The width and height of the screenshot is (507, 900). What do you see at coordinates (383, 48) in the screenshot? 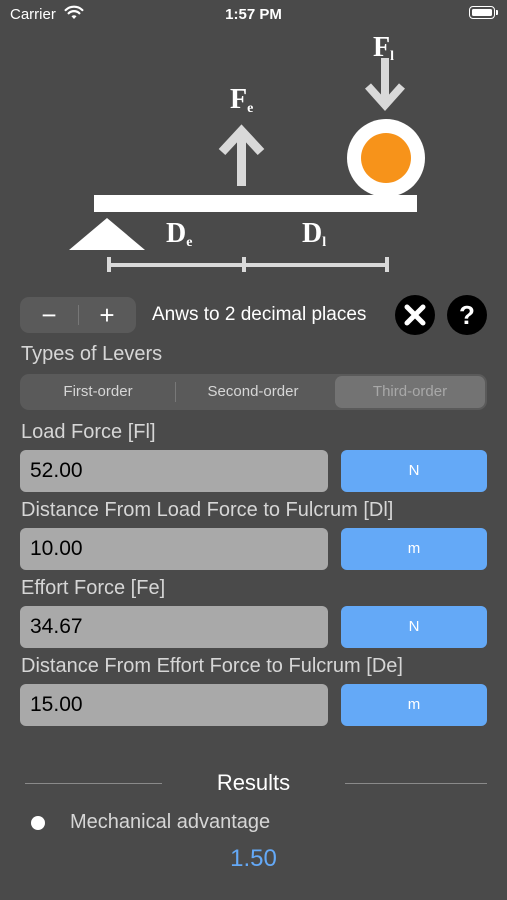
I see `load-force-label: Fl` at bounding box center [383, 48].